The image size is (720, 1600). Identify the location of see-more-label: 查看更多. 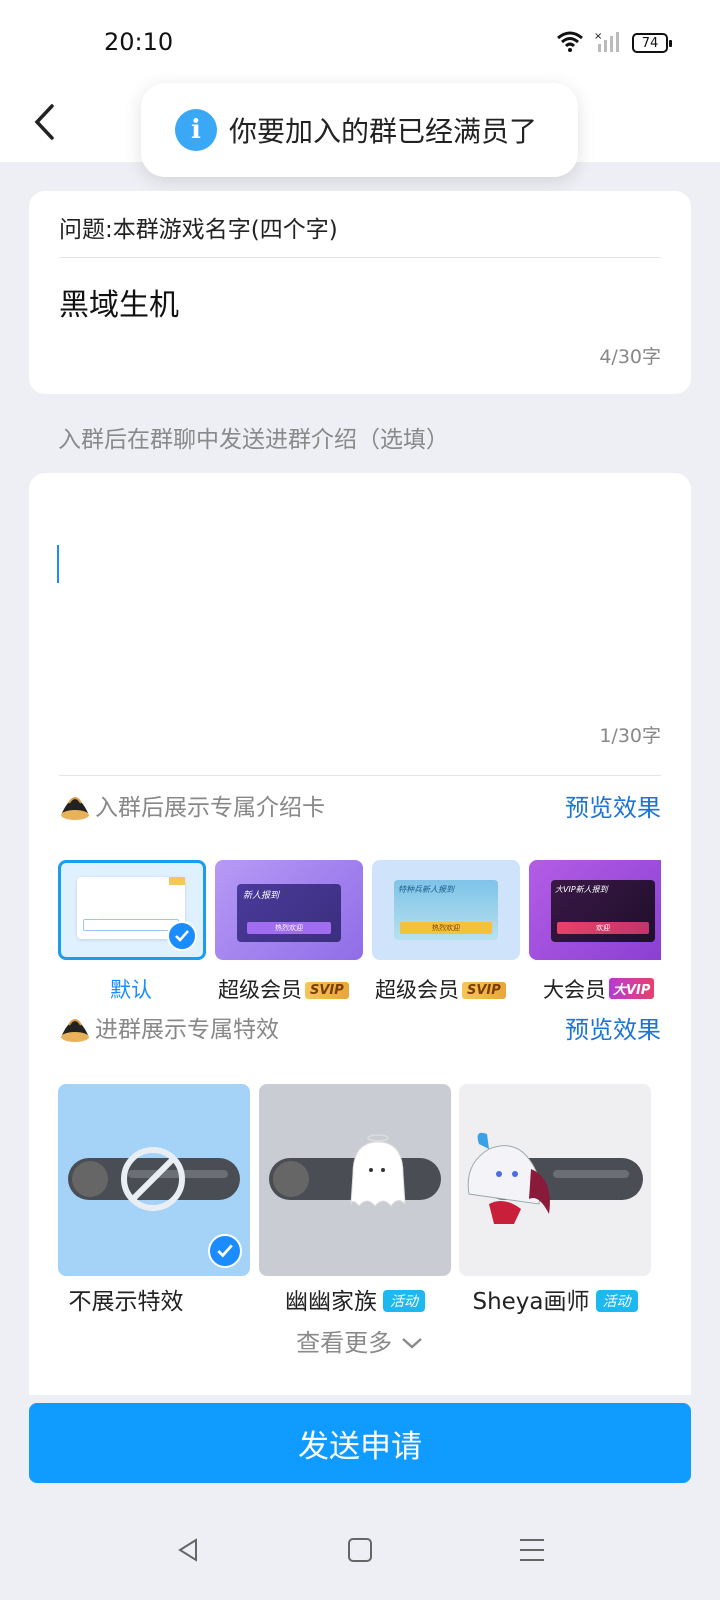
(344, 1343).